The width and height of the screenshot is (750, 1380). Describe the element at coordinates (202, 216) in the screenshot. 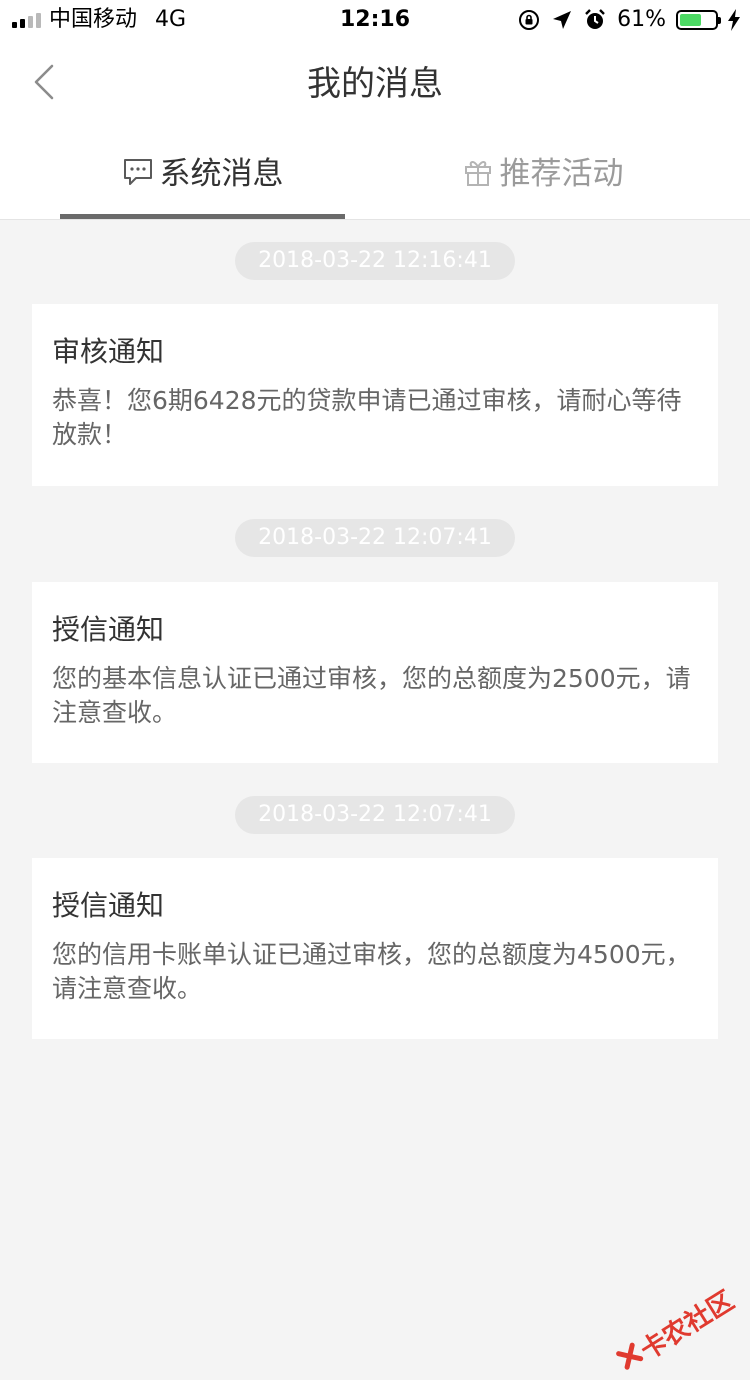

I see `active-tab-indicator` at that location.